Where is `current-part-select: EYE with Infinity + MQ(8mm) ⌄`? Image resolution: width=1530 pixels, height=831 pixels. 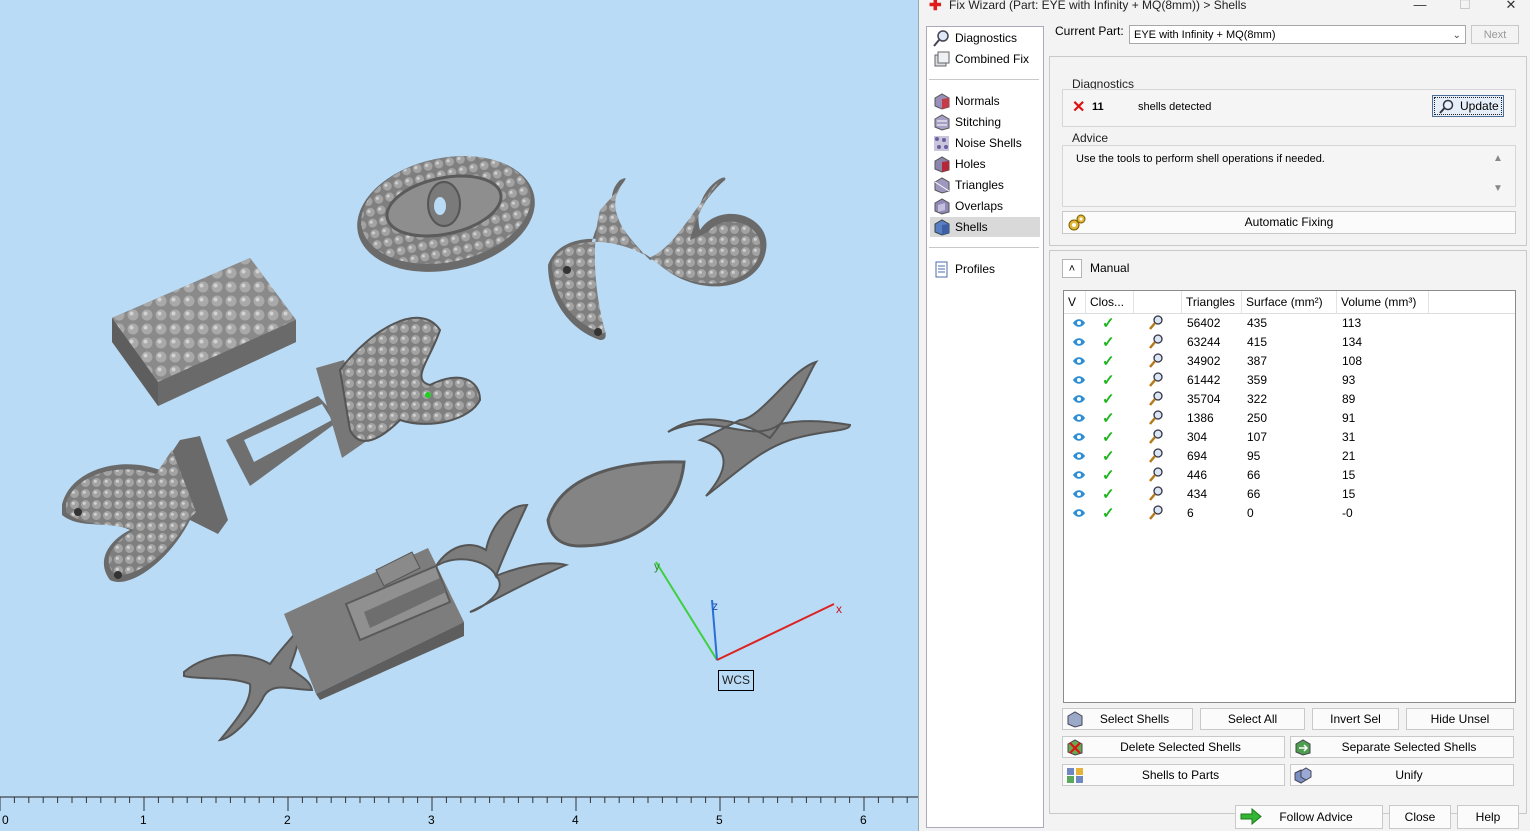
current-part-select: EYE with Infinity + MQ(8mm) ⌄ is located at coordinates (1297, 34).